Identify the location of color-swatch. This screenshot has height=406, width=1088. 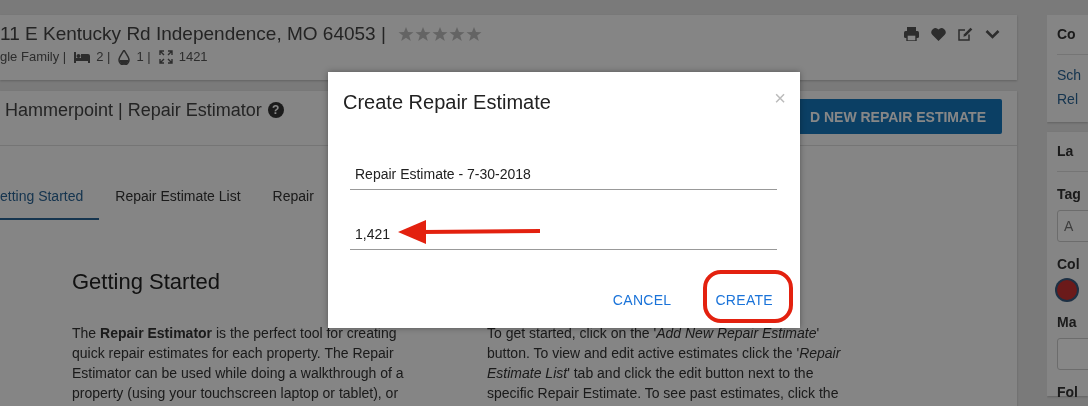
(1067, 290).